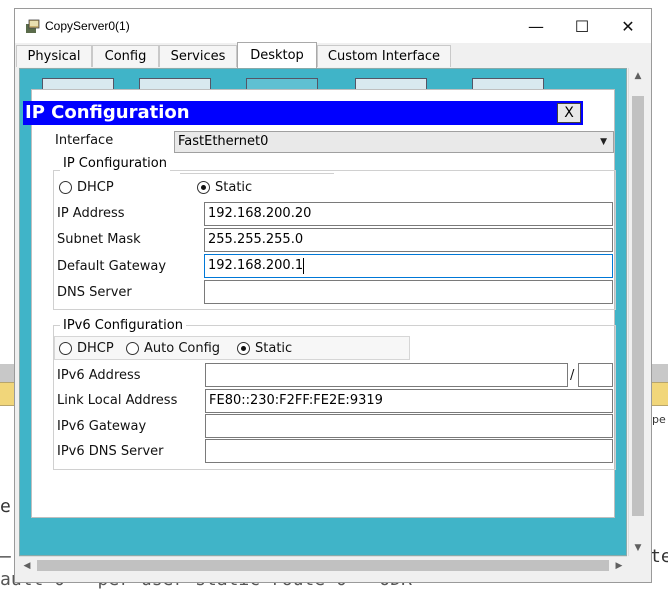 The width and height of the screenshot is (668, 590). I want to click on maximize-button: ☐, so click(582, 26).